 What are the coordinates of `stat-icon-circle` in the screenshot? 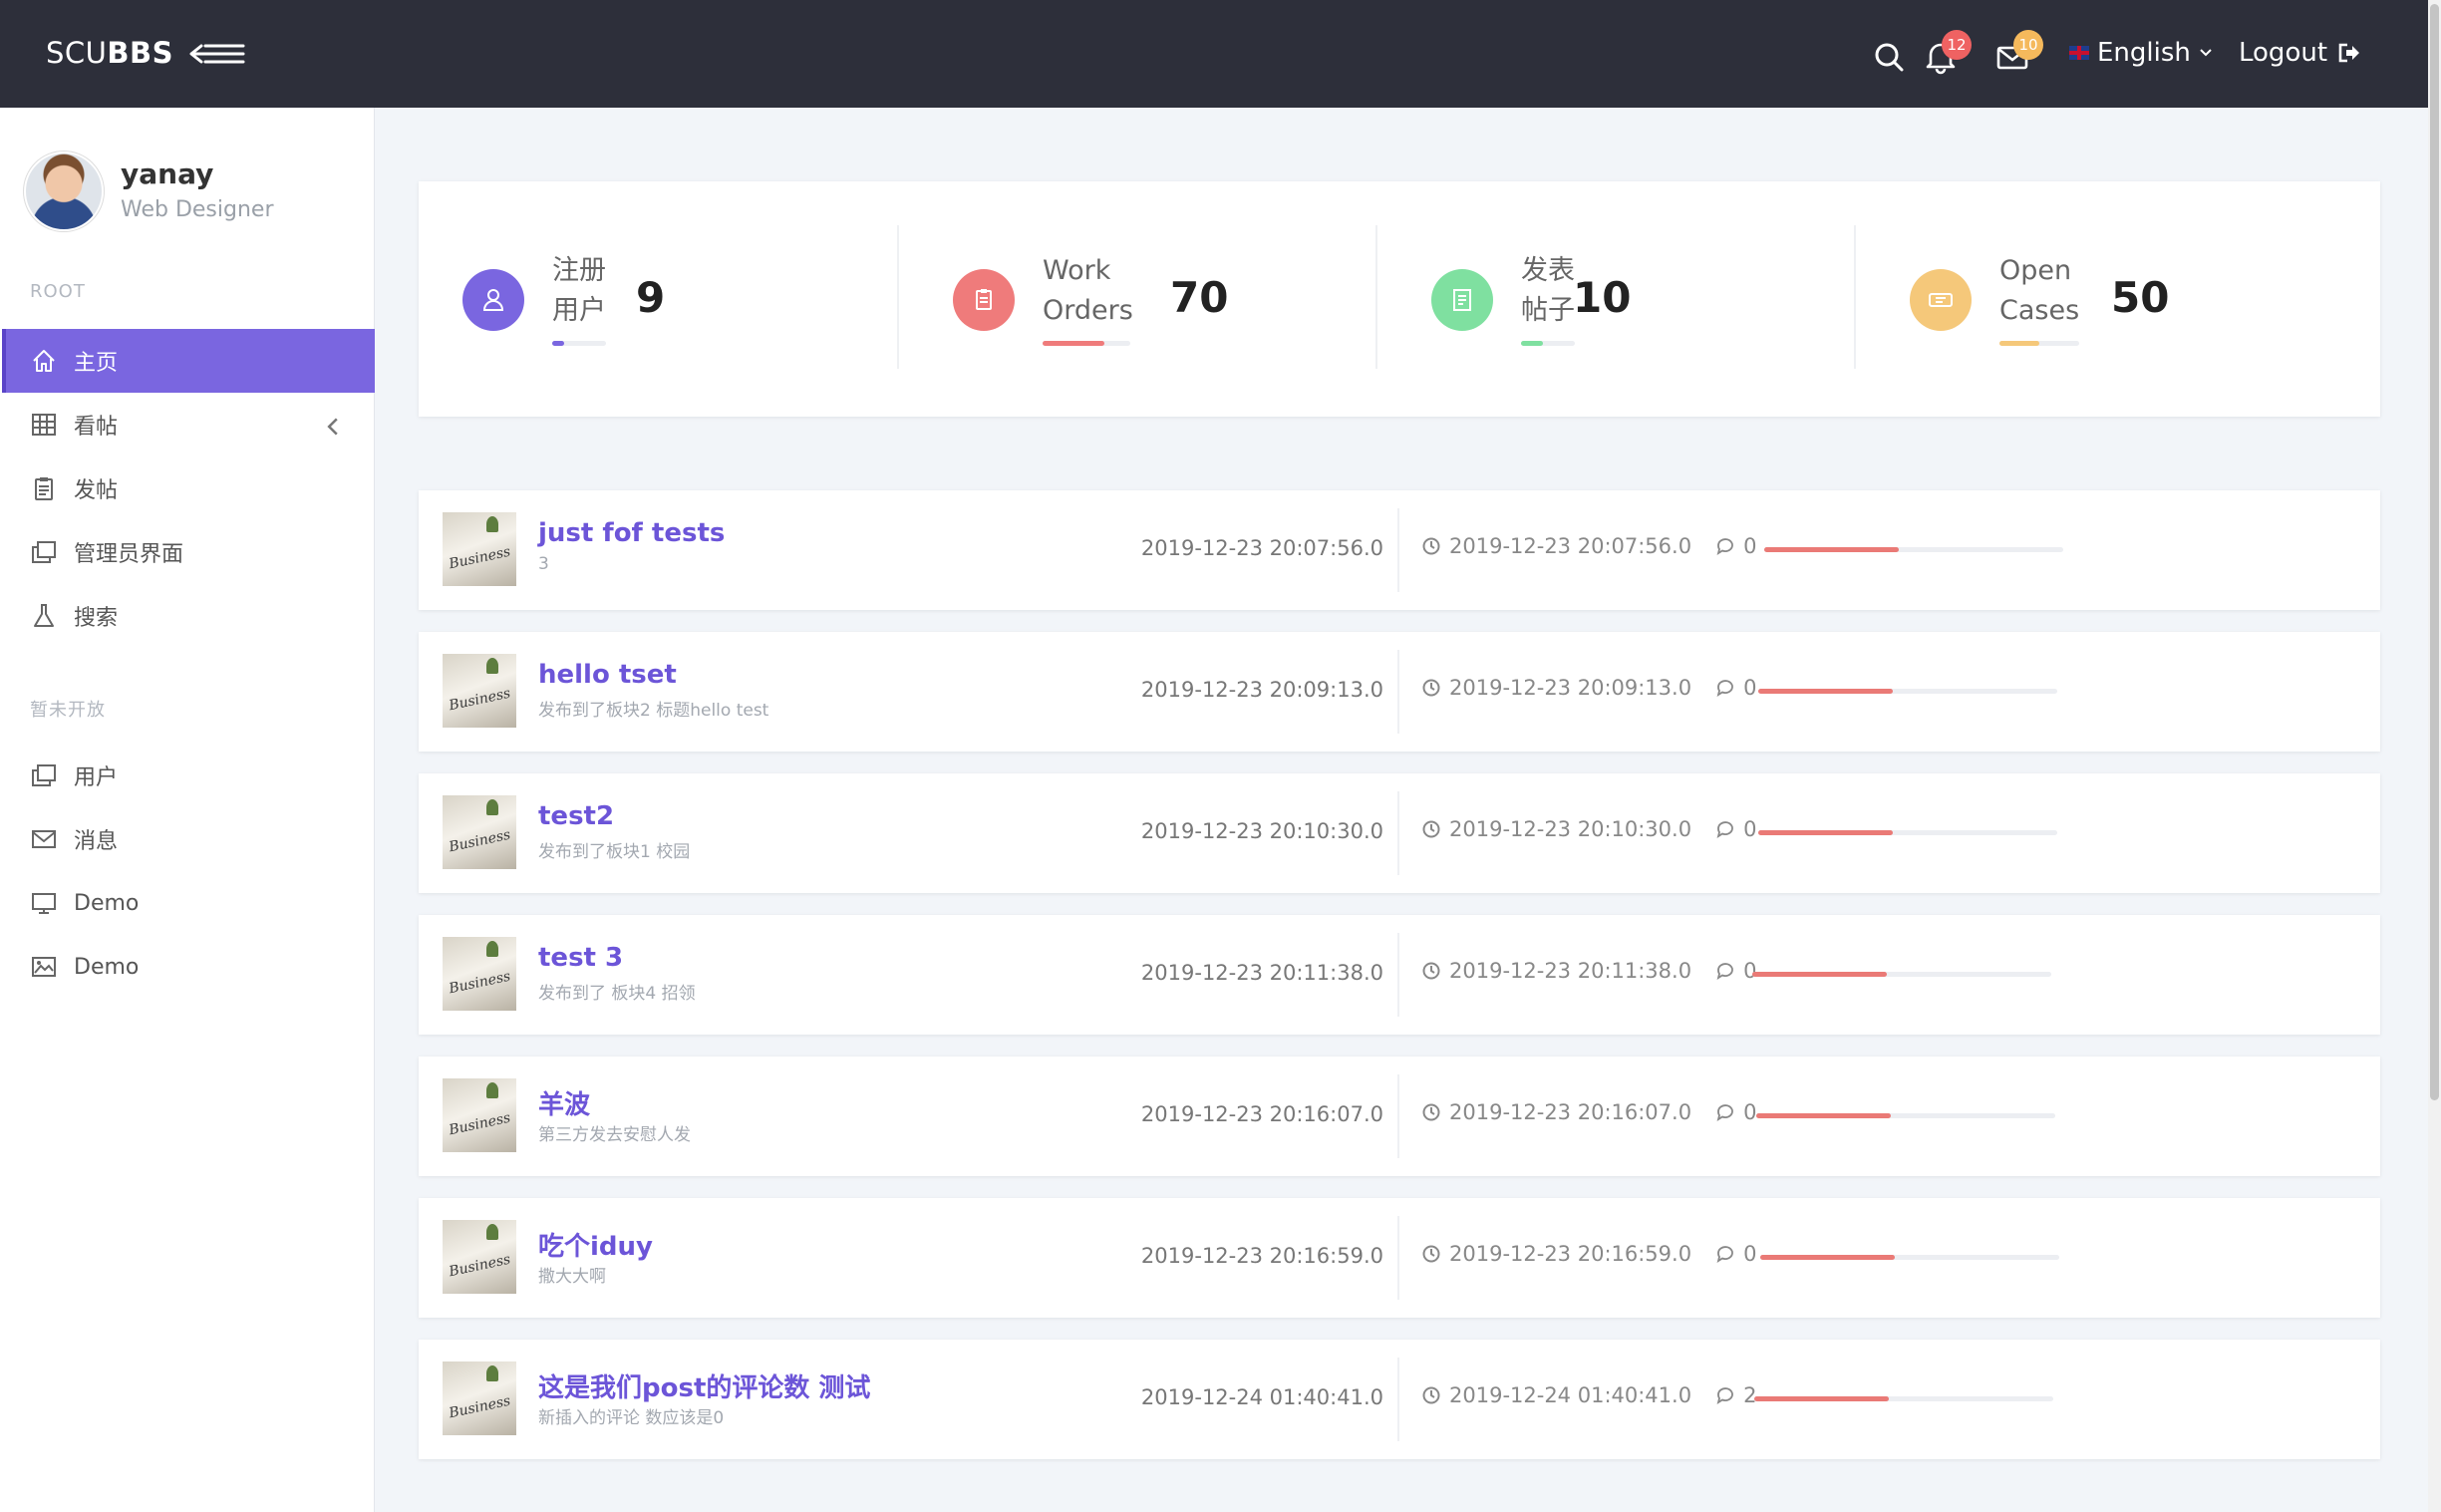 It's located at (1941, 300).